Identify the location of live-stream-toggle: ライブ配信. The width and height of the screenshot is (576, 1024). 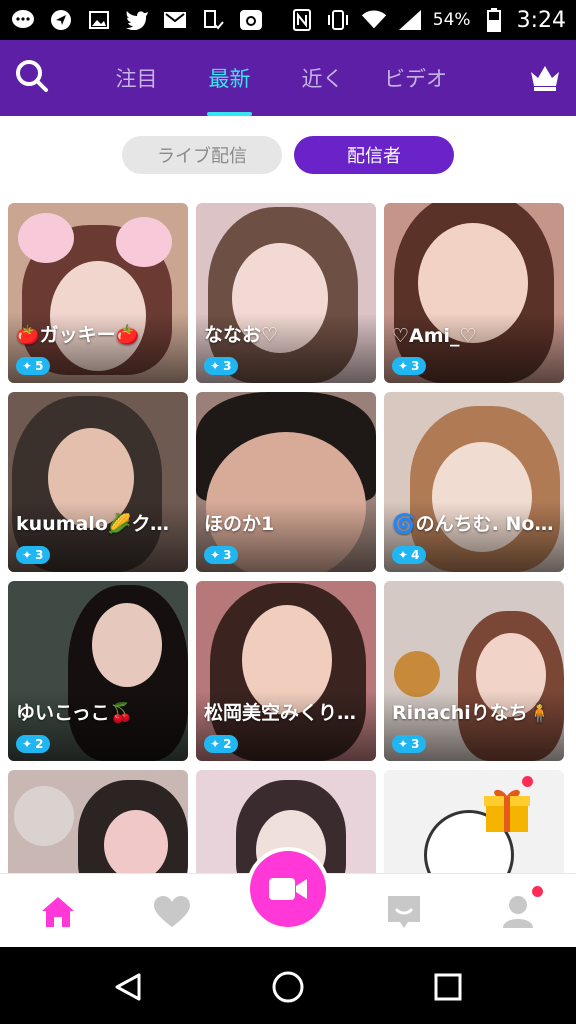
(202, 155).